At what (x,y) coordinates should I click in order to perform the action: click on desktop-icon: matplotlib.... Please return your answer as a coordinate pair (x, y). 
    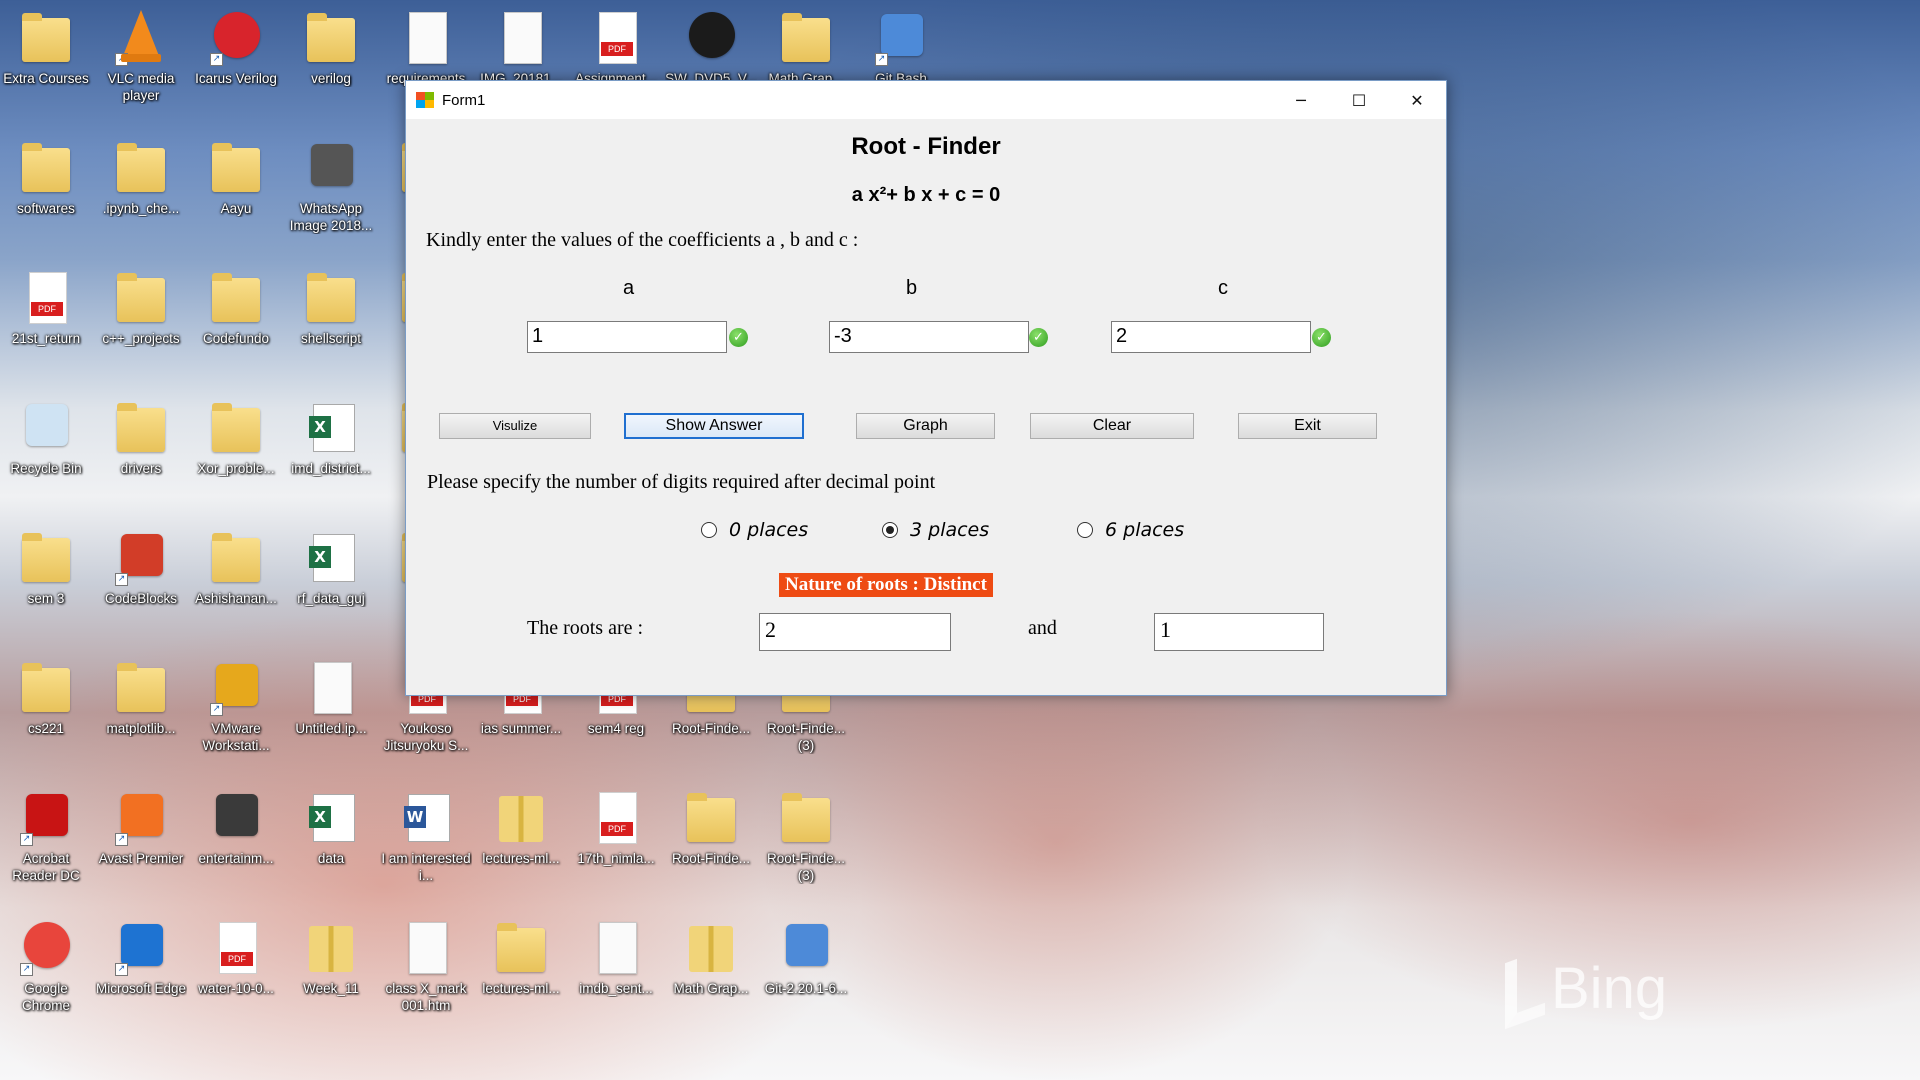
    Looking at the image, I should click on (141, 718).